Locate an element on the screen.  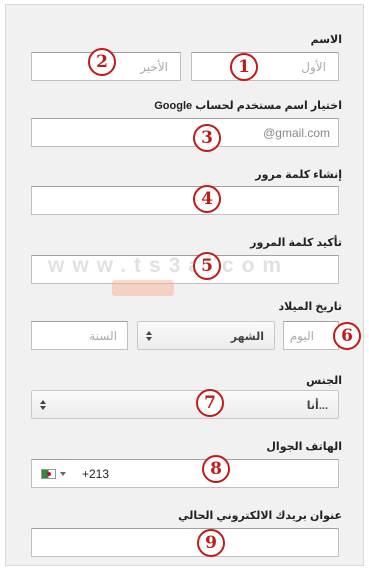
year-field: السنة is located at coordinates (79, 335).